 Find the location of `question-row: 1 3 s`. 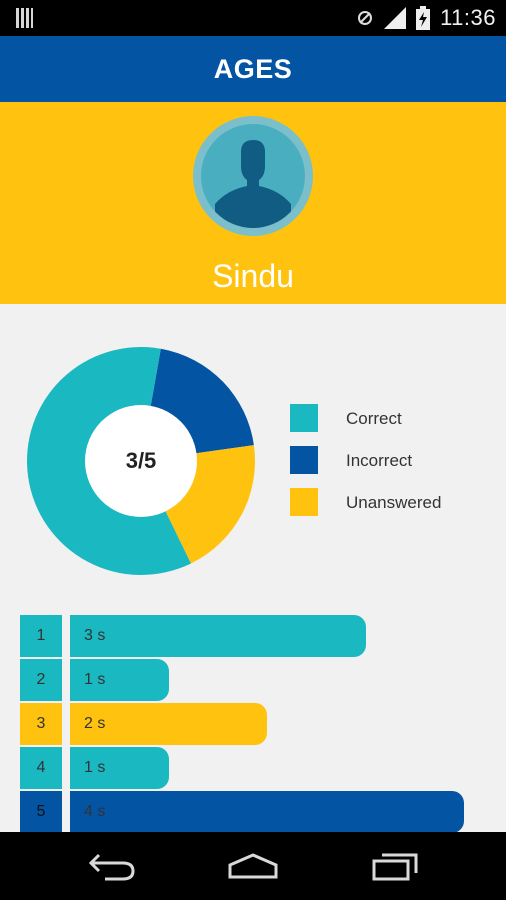

question-row: 1 3 s is located at coordinates (263, 636).